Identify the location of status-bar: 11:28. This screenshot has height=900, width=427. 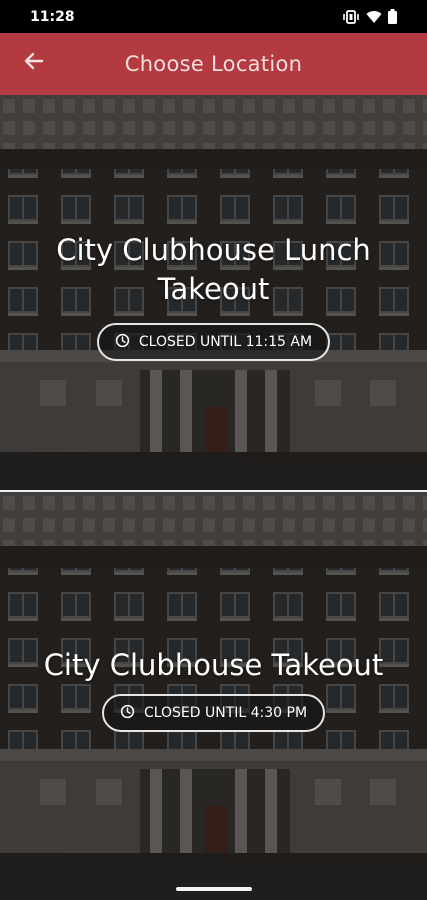
(213, 16).